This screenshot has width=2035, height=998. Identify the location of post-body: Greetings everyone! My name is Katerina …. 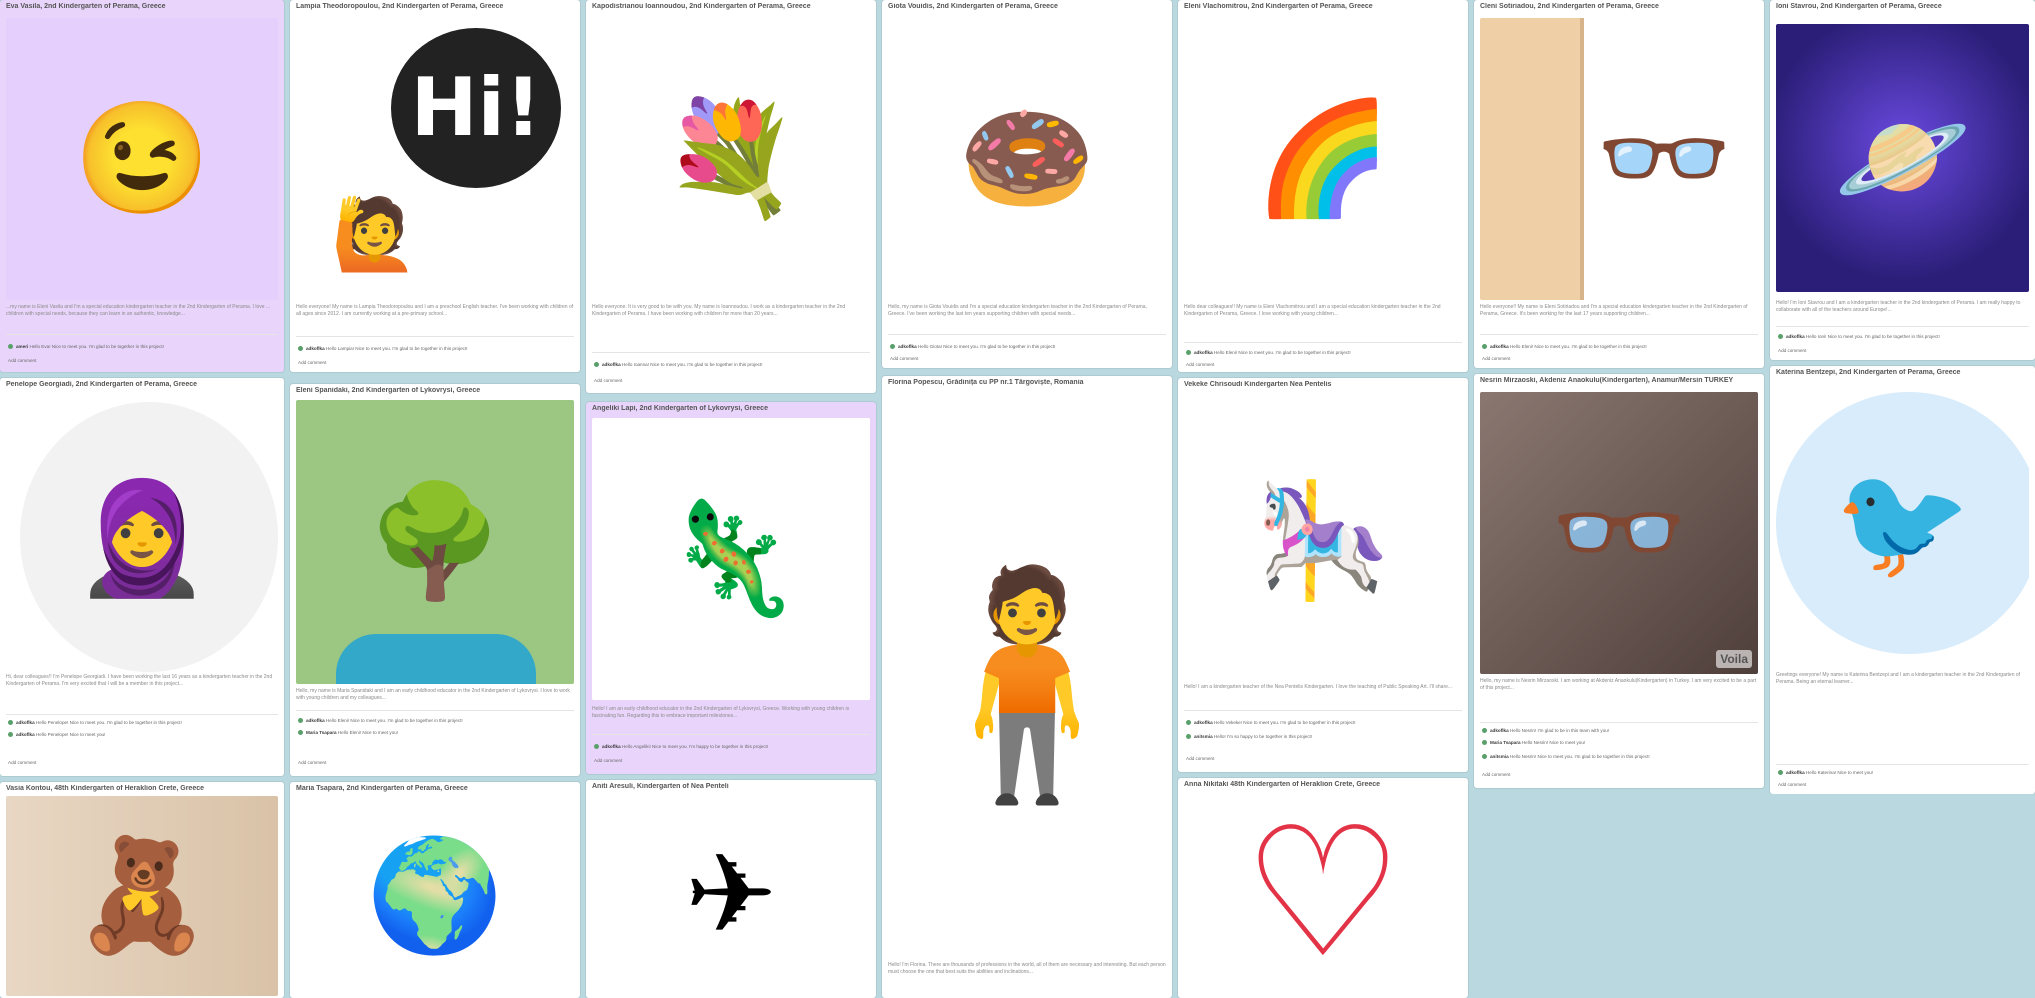
(1898, 678).